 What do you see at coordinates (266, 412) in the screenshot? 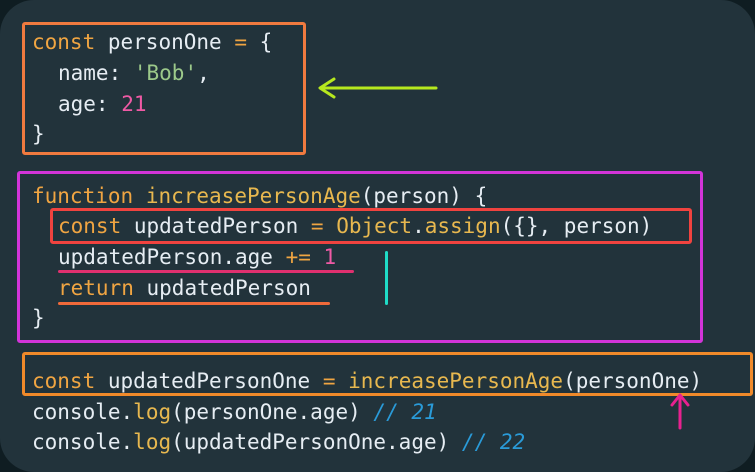
I see `arguments: (personOne.age)` at bounding box center [266, 412].